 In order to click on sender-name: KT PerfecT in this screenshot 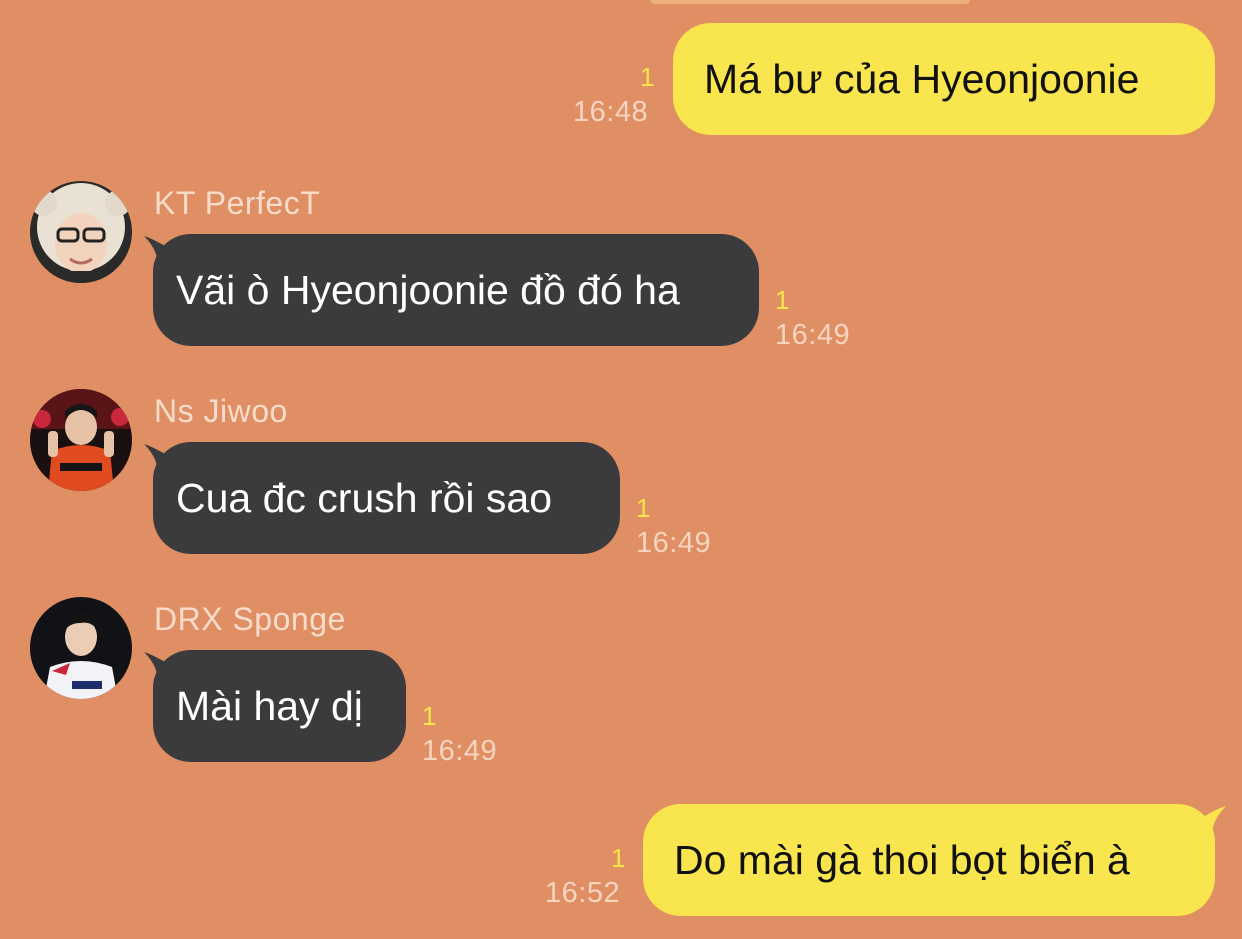, I will do `click(237, 203)`.